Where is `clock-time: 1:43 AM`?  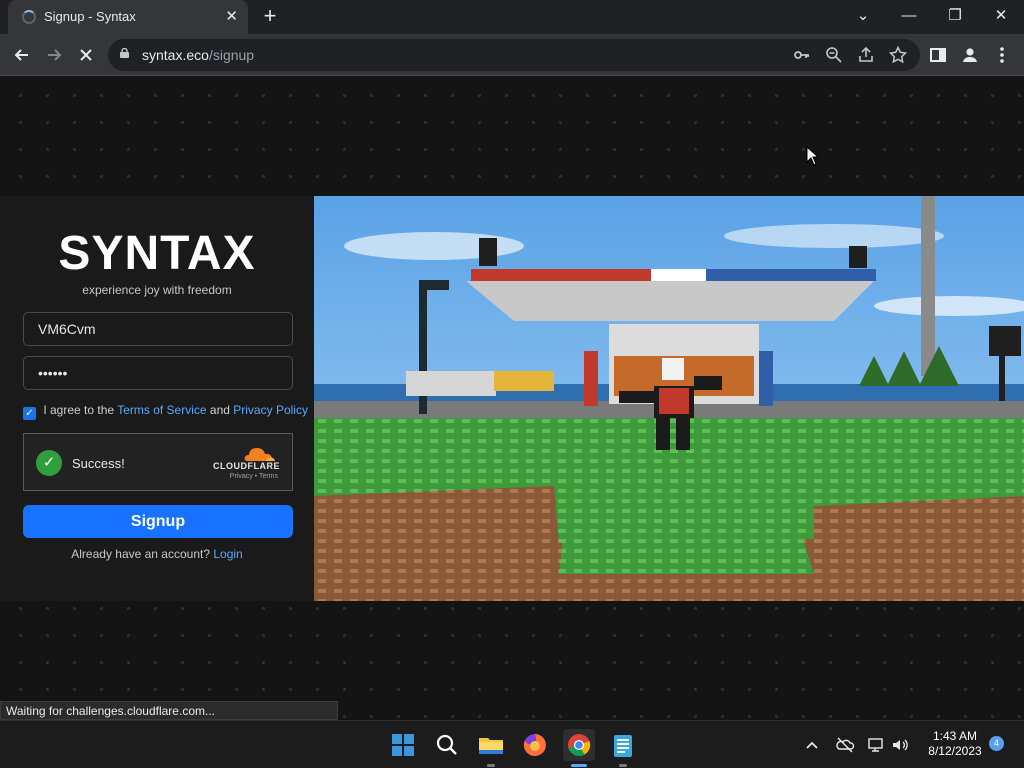
clock-time: 1:43 AM is located at coordinates (955, 736).